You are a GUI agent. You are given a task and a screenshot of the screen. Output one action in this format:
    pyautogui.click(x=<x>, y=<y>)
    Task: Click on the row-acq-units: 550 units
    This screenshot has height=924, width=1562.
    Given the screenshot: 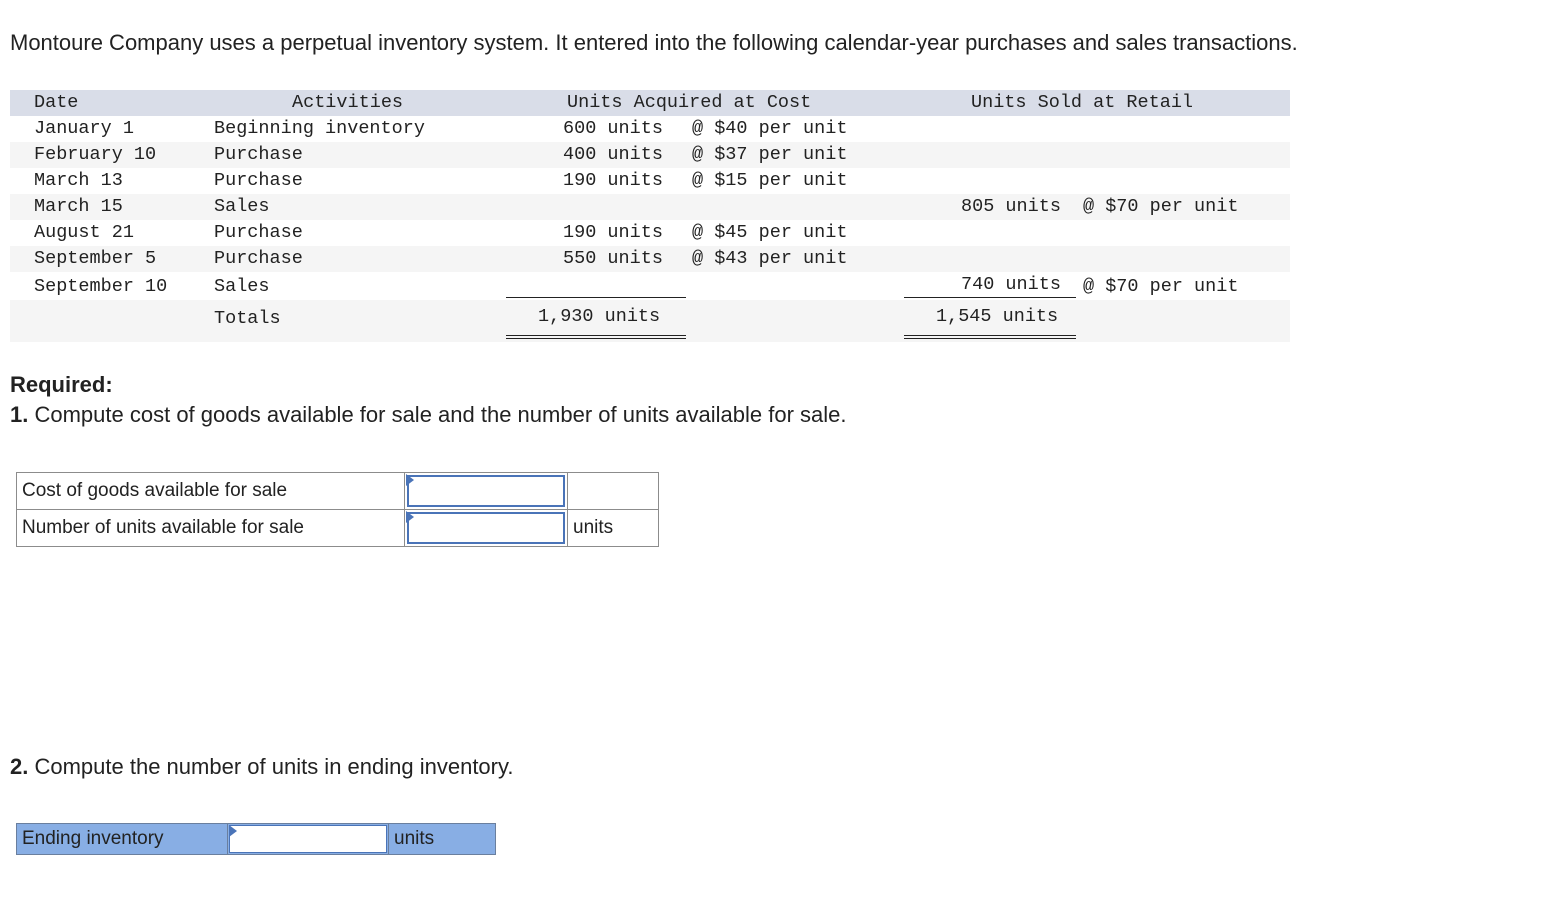 What is the action you would take?
    pyautogui.click(x=613, y=258)
    